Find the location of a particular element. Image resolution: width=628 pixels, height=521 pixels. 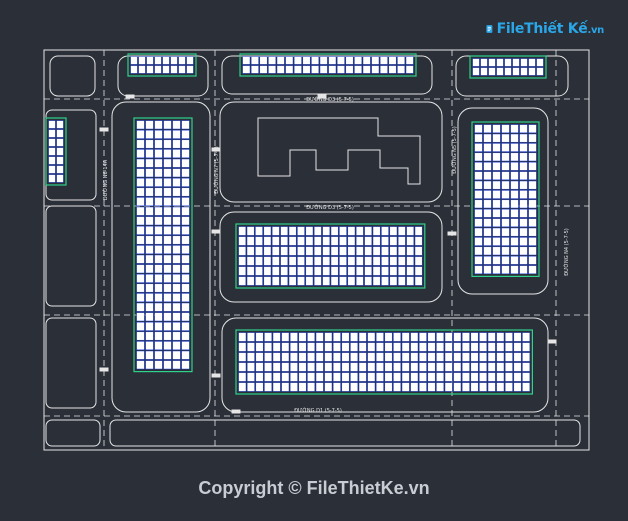

lot-block-top-right is located at coordinates (508, 67).